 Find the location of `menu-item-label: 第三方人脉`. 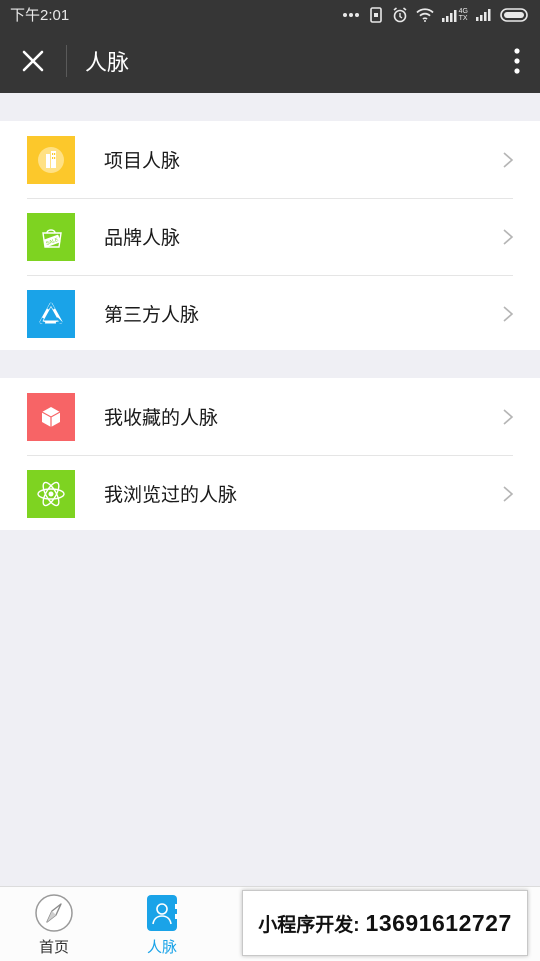

menu-item-label: 第三方人脉 is located at coordinates (152, 315).